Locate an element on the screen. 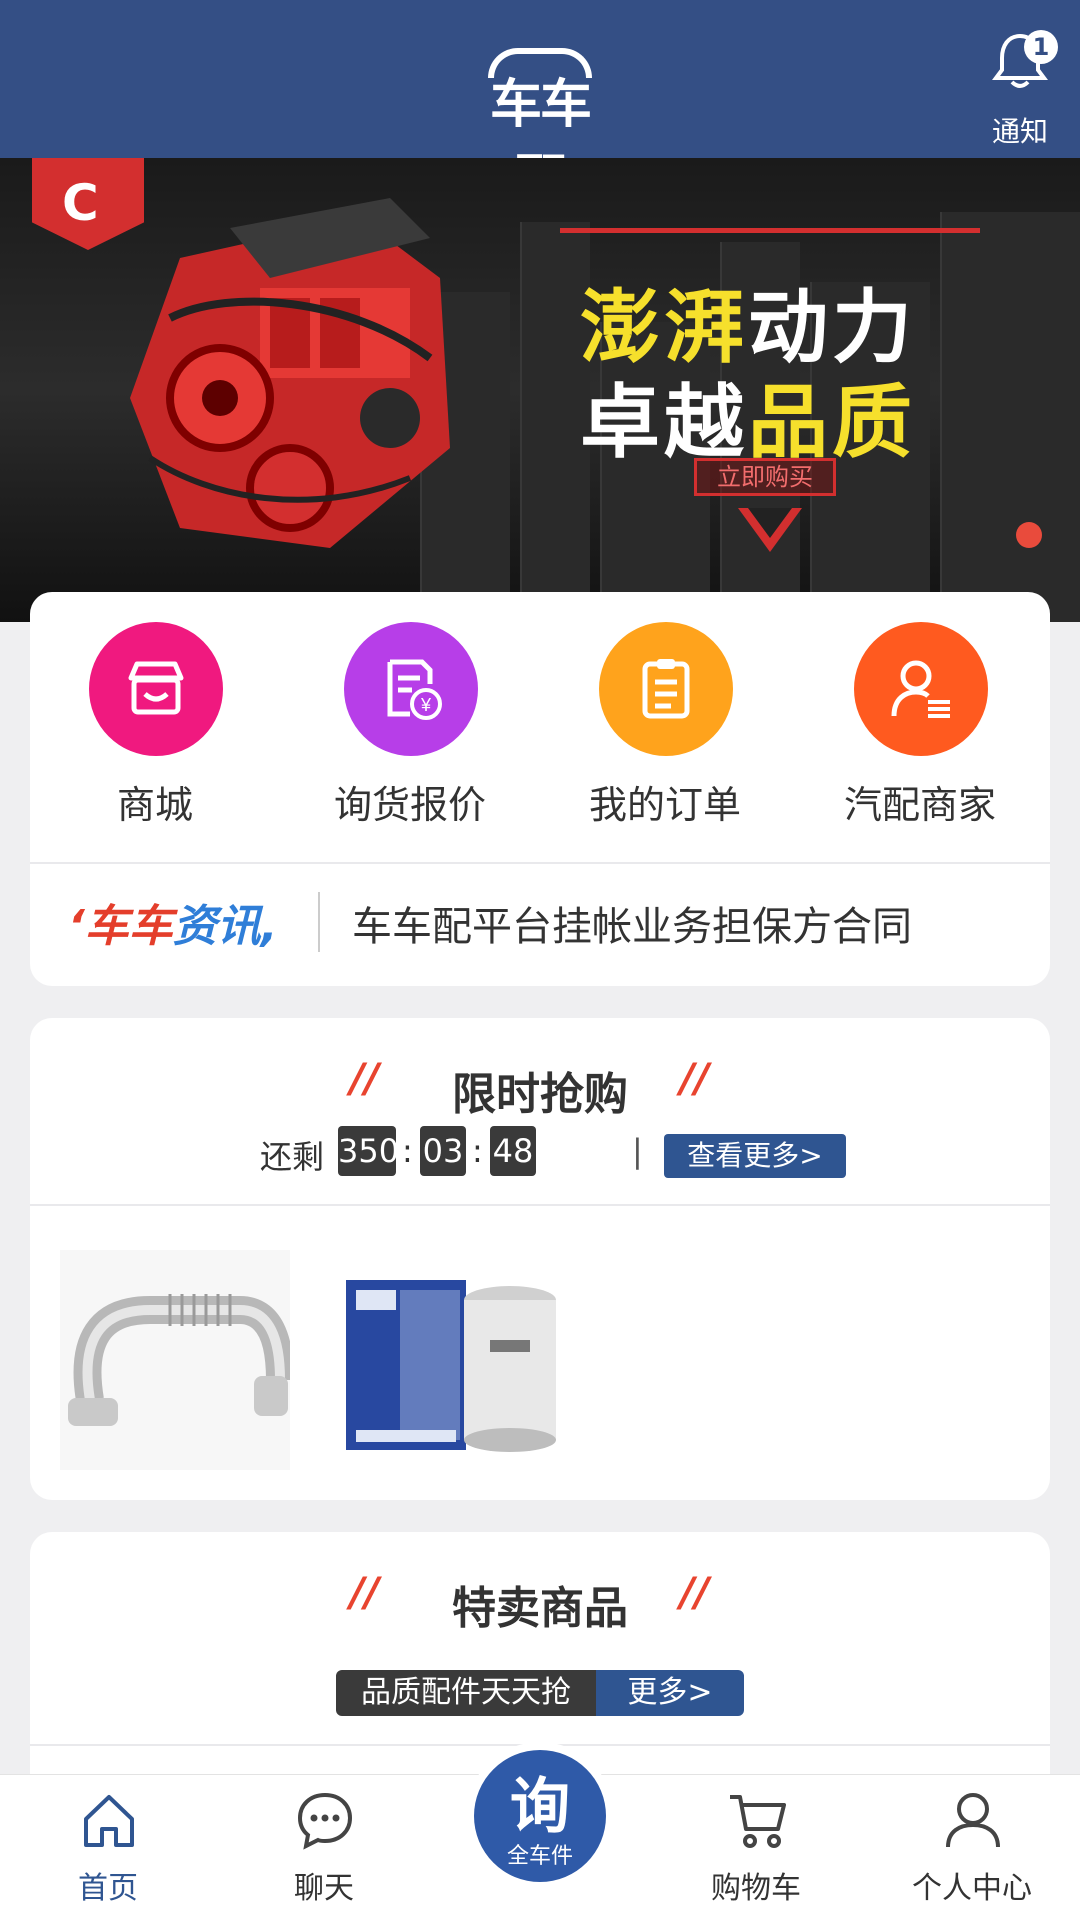 This screenshot has width=1080, height=1920. app-header: 车车配 1 通知 is located at coordinates (540, 105).